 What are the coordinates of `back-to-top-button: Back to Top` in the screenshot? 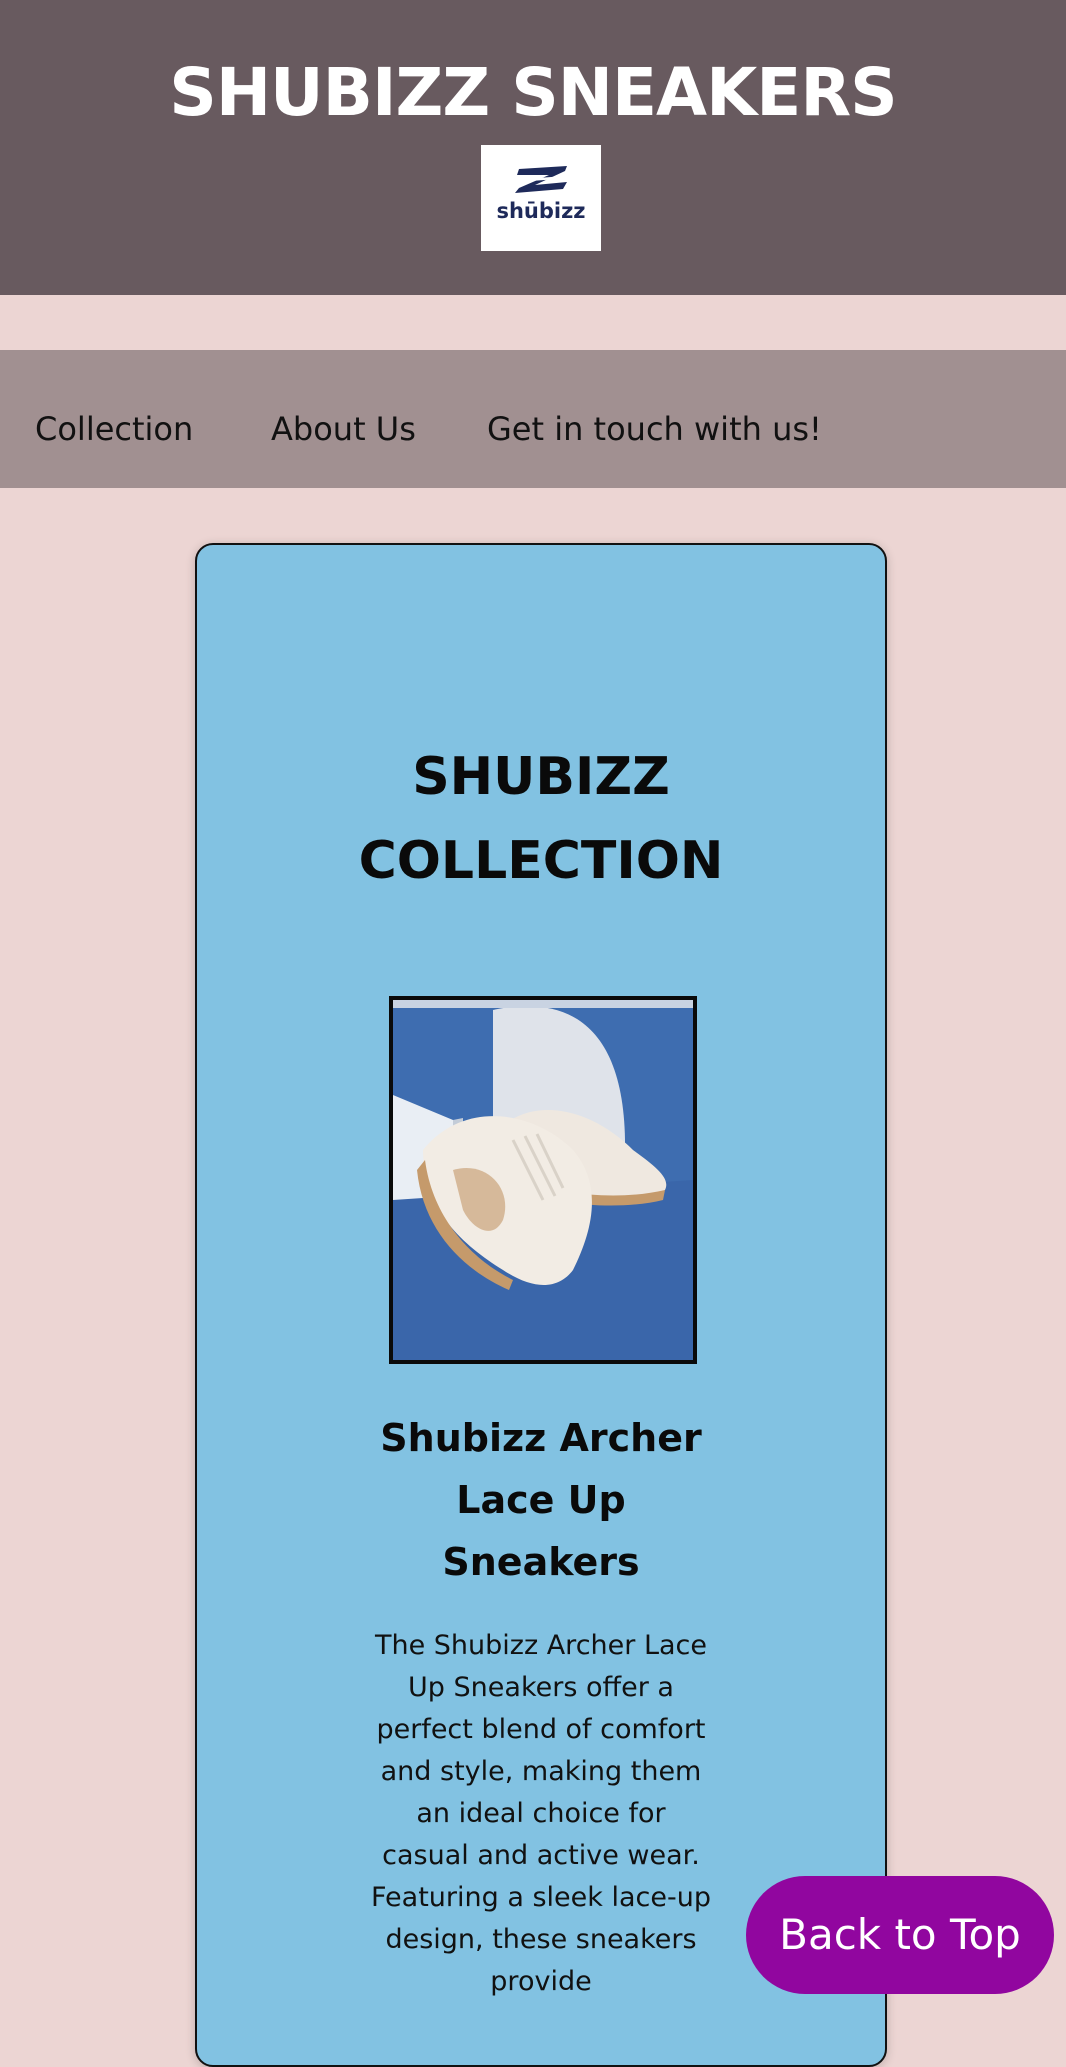 It's located at (900, 1935).